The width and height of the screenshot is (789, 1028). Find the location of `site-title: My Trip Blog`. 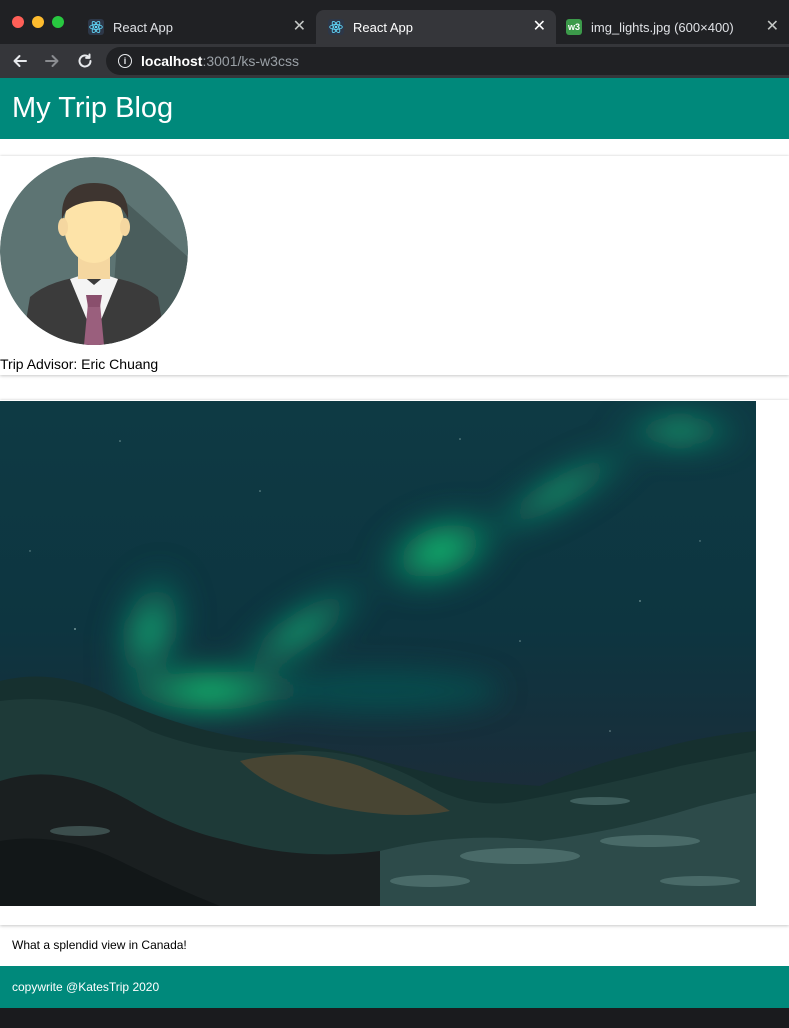

site-title: My Trip Blog is located at coordinates (93, 108).